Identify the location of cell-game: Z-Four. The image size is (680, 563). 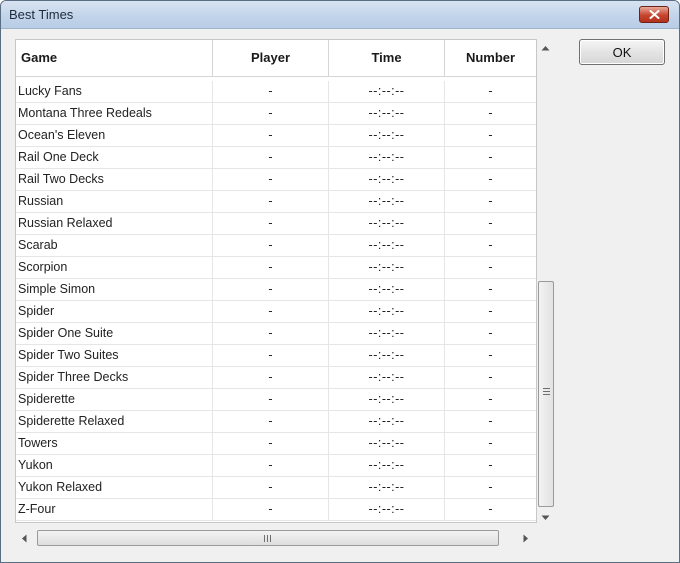
(114, 509).